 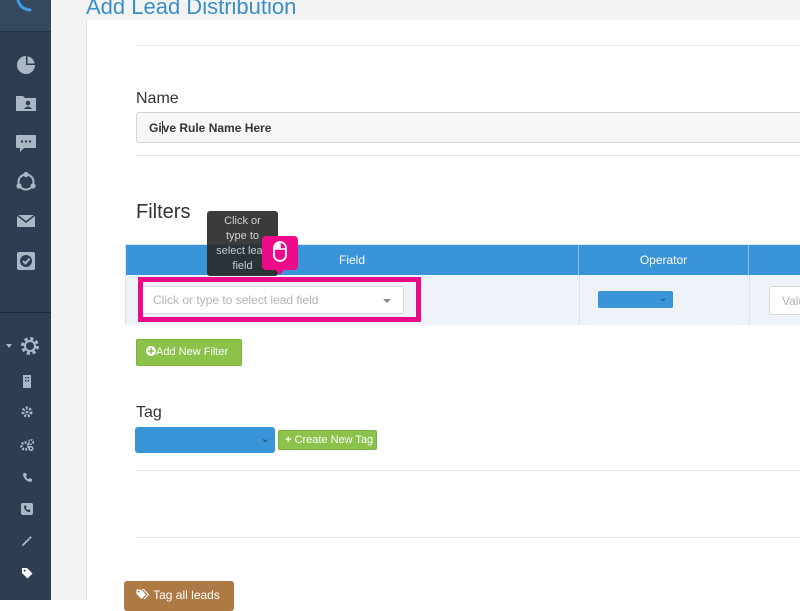 What do you see at coordinates (280, 272) in the screenshot?
I see `click-indicator-pointer` at bounding box center [280, 272].